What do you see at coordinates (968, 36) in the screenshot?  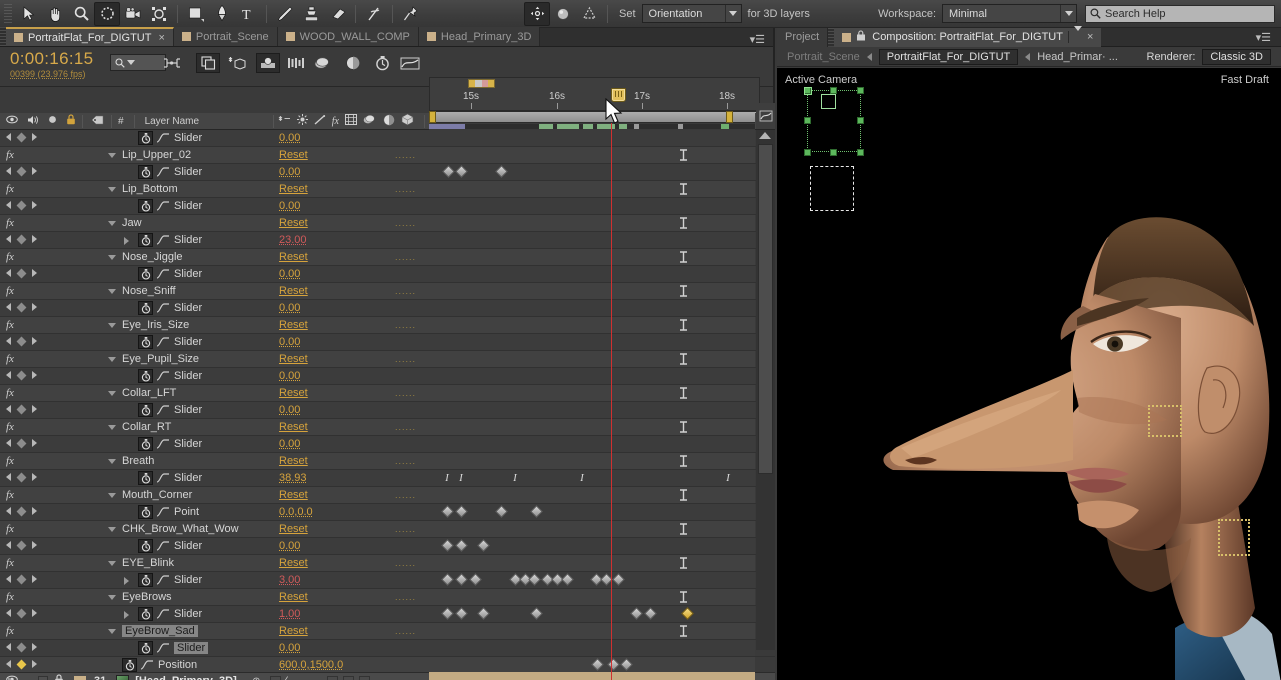 I see `tab-composition: Composition: PortraitFlat_For_DIGTUT ×` at bounding box center [968, 36].